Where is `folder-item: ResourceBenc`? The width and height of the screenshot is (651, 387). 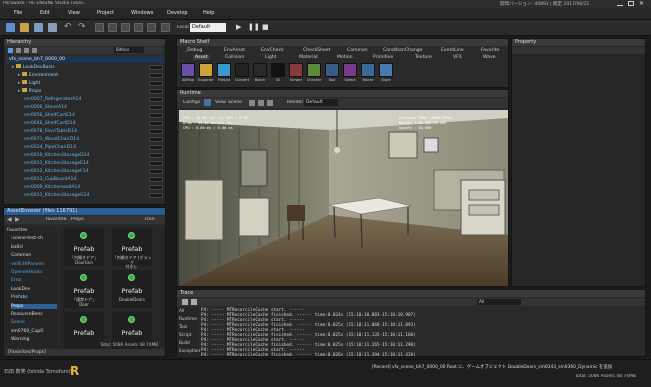 folder-item: ResourceBenc is located at coordinates (27, 314).